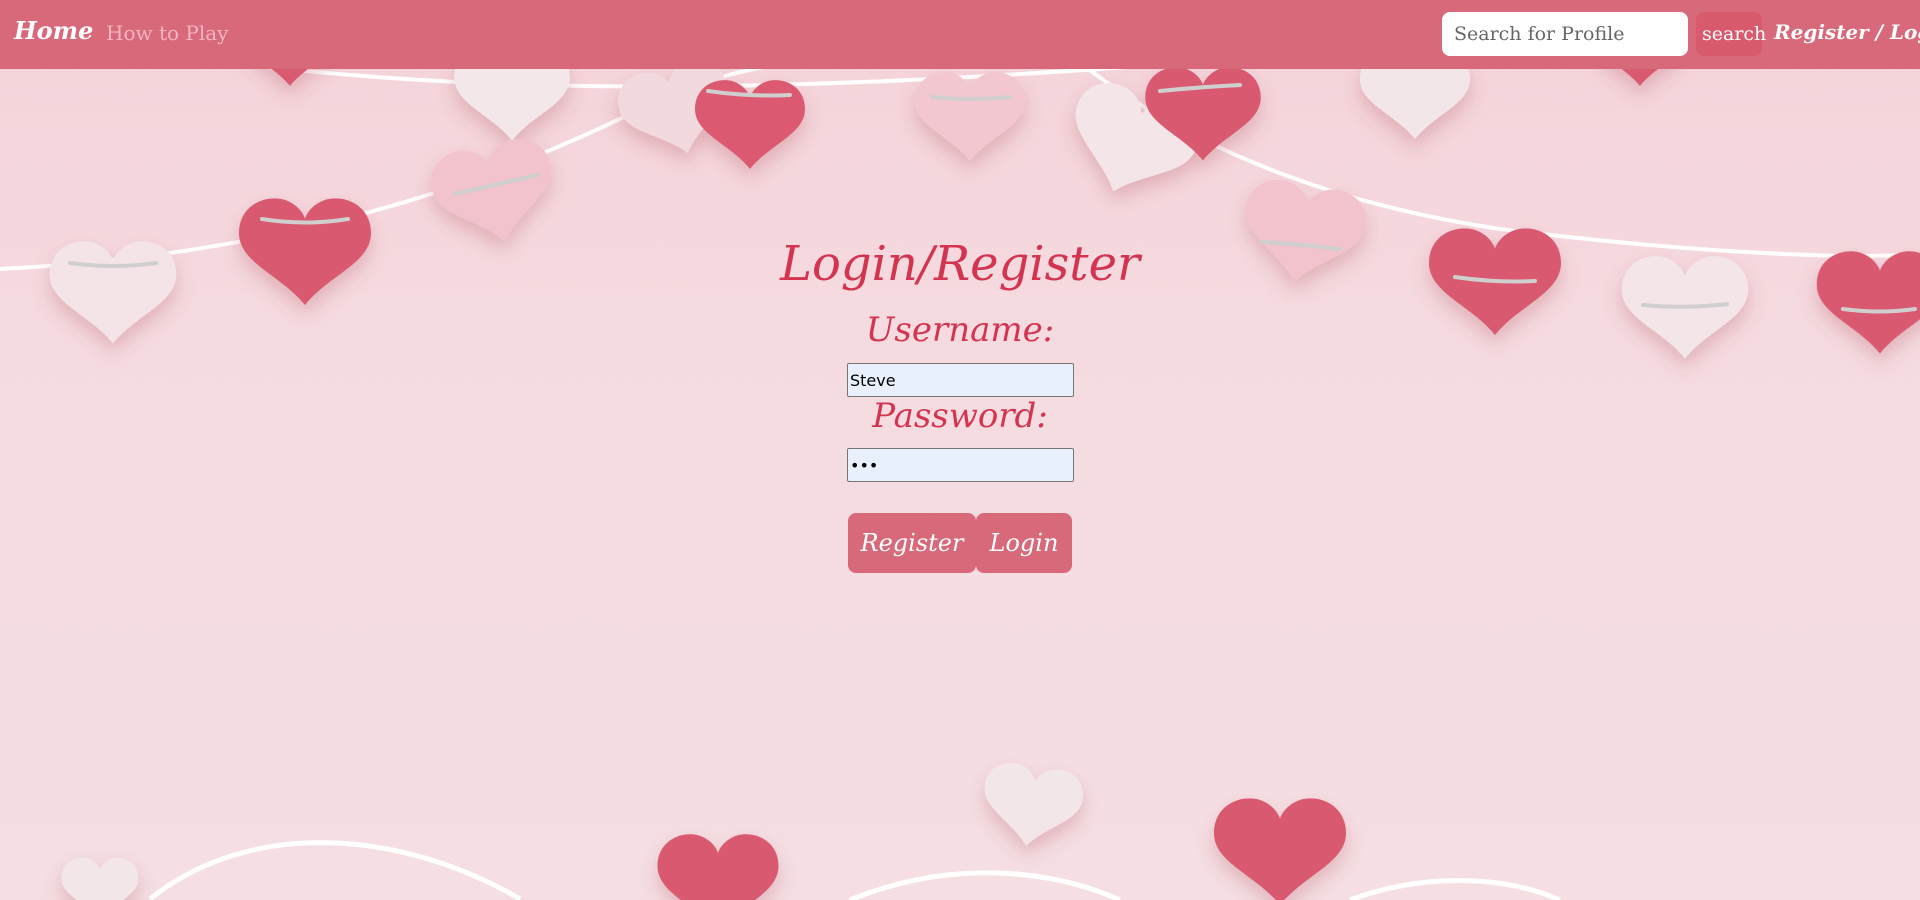 Image resolution: width=1920 pixels, height=900 pixels. I want to click on register-button: Register, so click(912, 543).